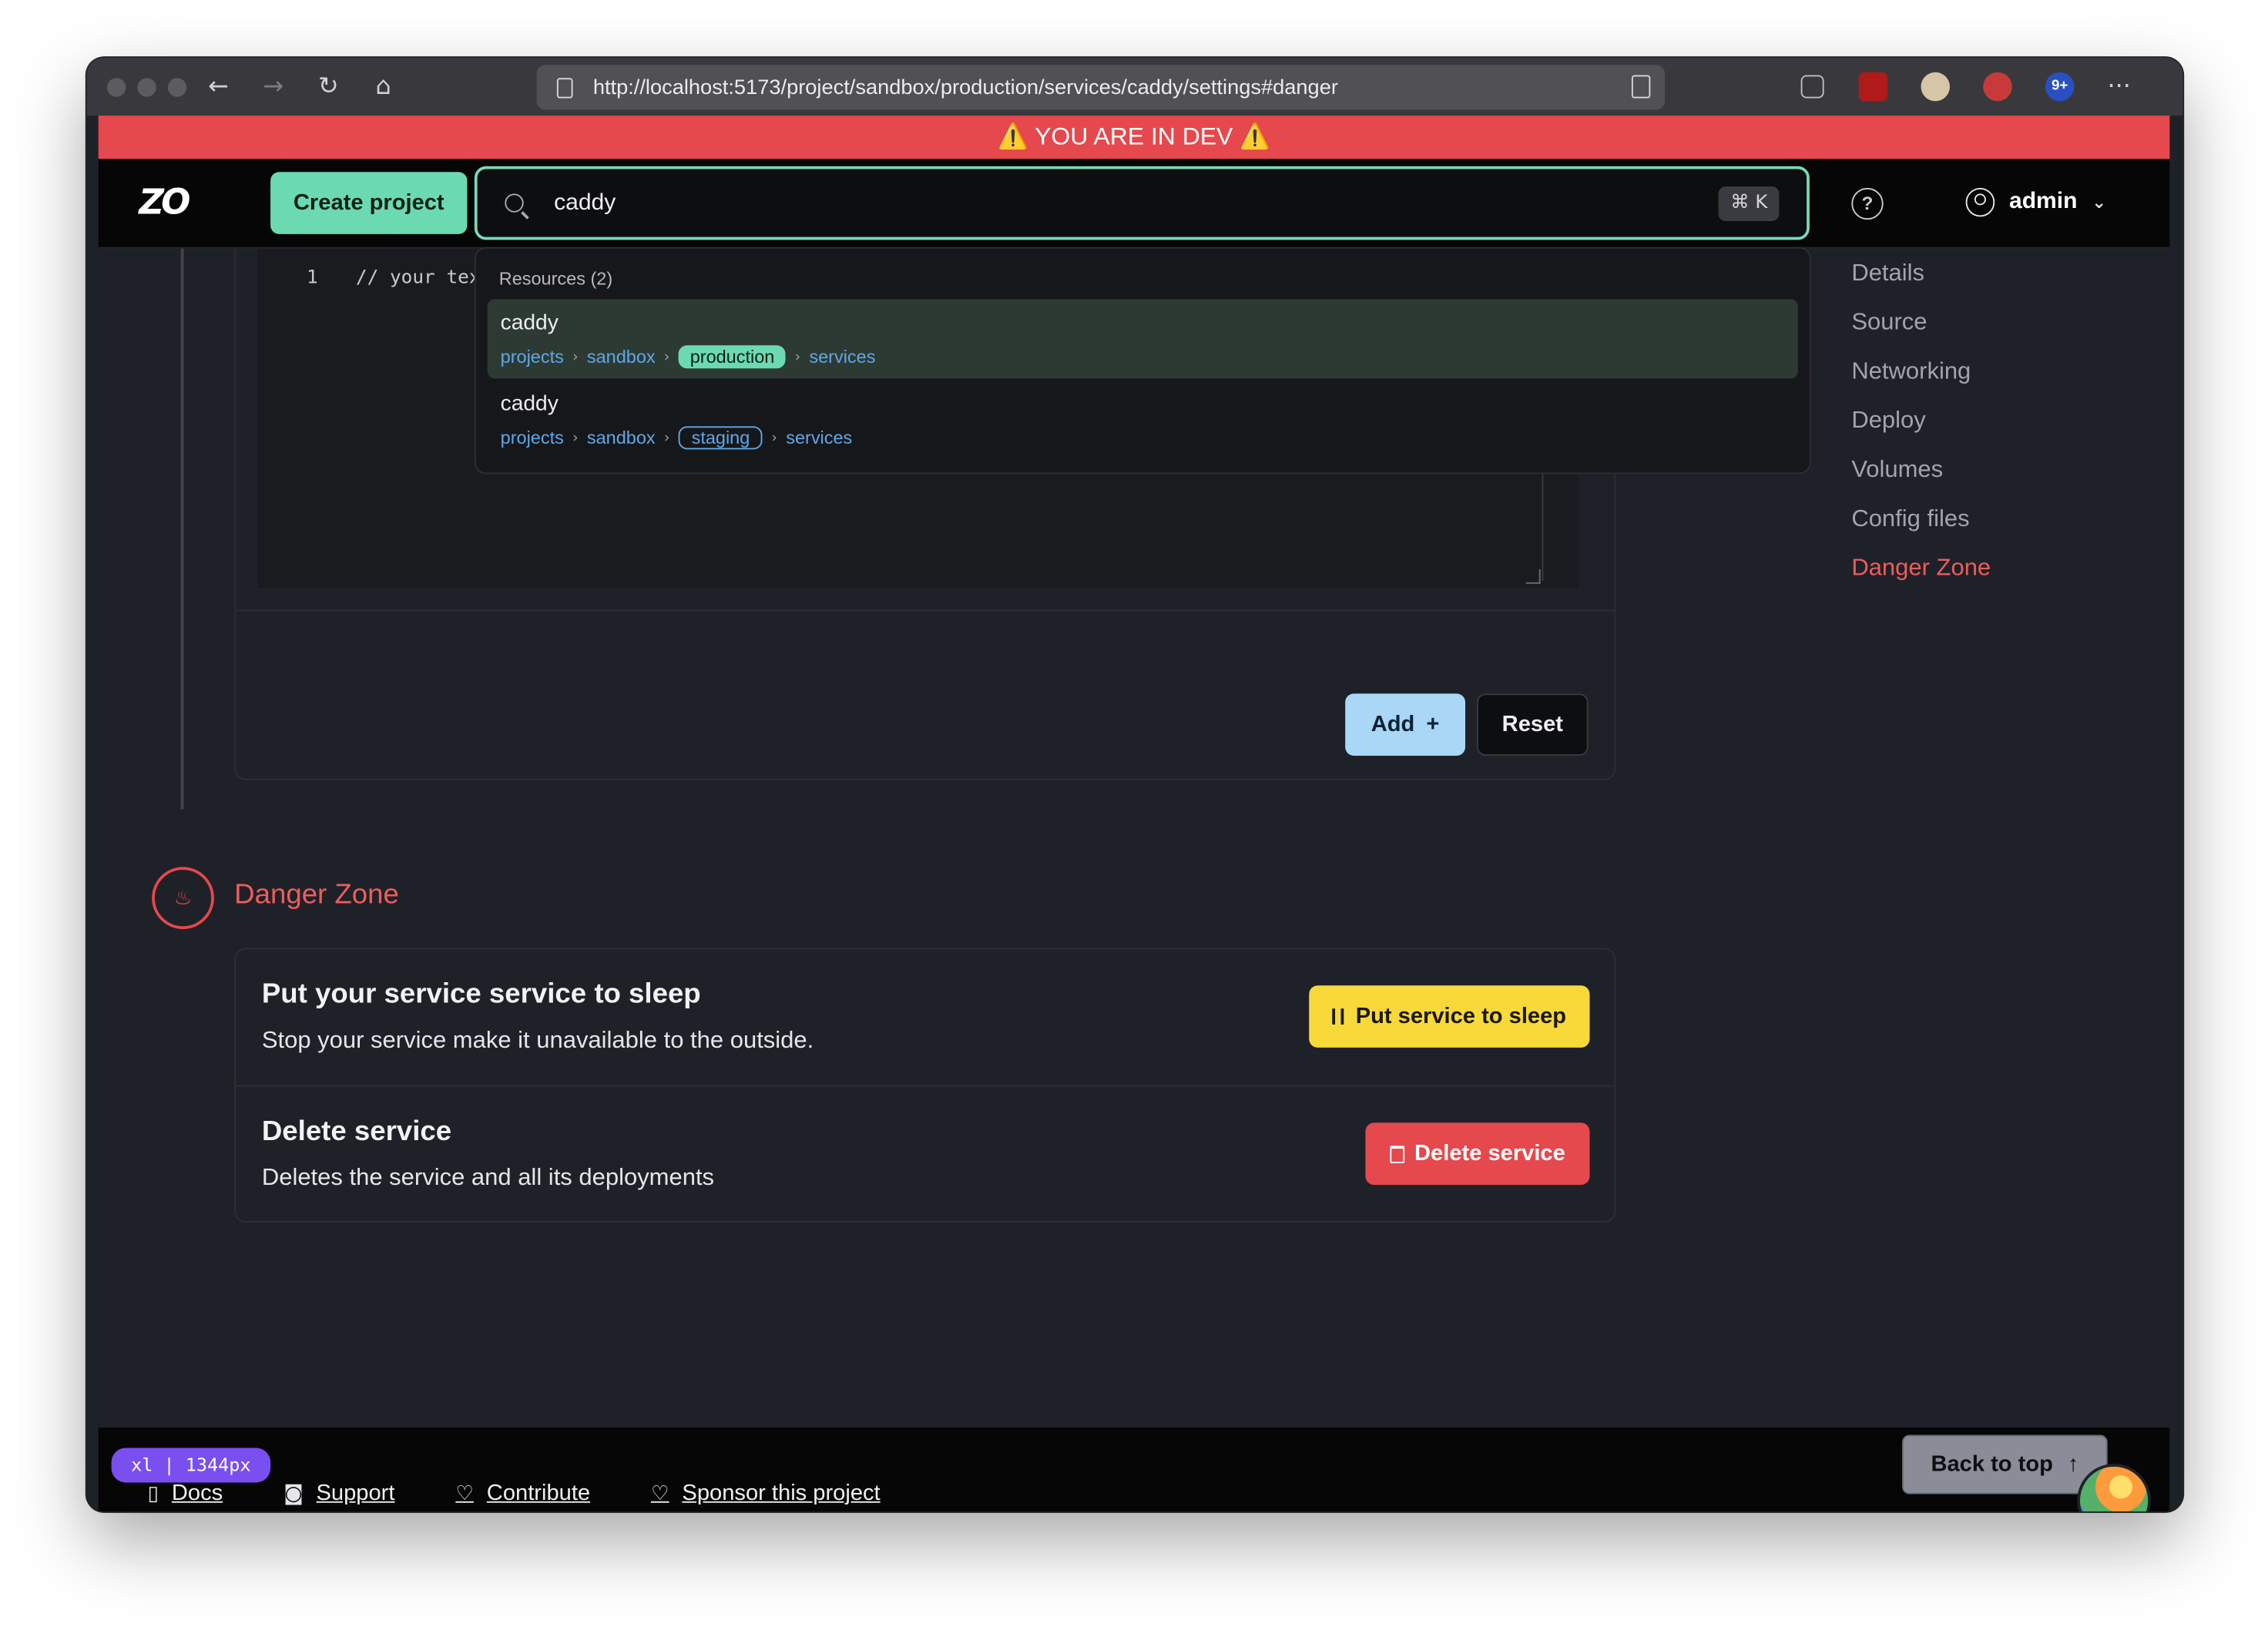 This screenshot has height=1627, width=2268. I want to click on footer-link-label: Support, so click(355, 1493).